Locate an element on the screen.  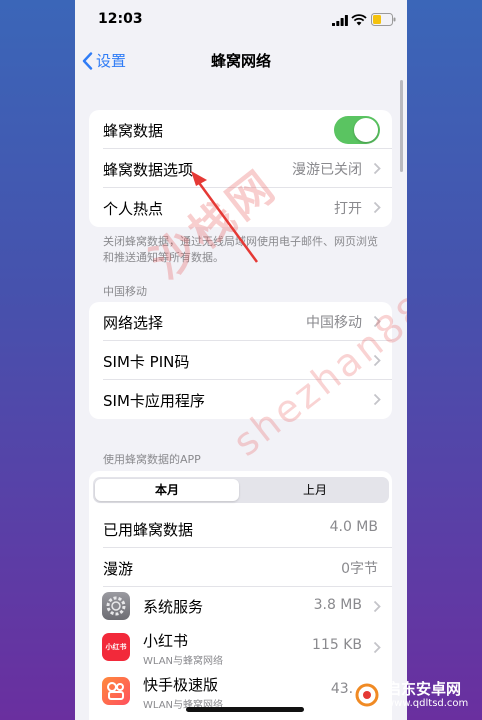
site-brand: 启东安卓网 www.qdltsd.com is located at coordinates (410, 695).